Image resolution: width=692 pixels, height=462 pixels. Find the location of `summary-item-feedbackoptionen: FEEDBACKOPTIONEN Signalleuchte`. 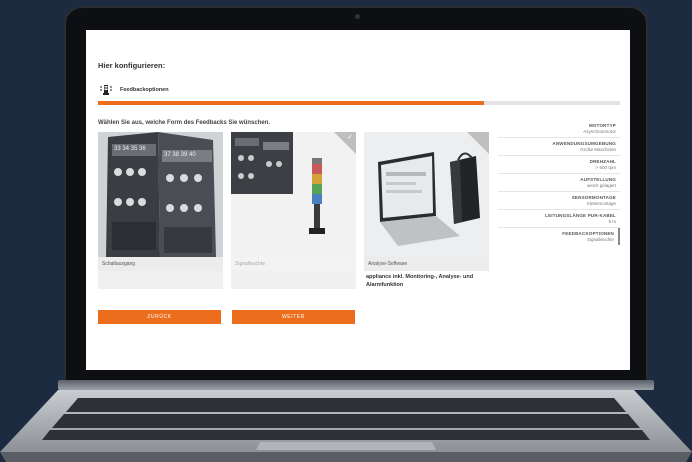

summary-item-feedbackoptionen: FEEDBACKOPTIONEN Signalleuchte is located at coordinates (559, 236).